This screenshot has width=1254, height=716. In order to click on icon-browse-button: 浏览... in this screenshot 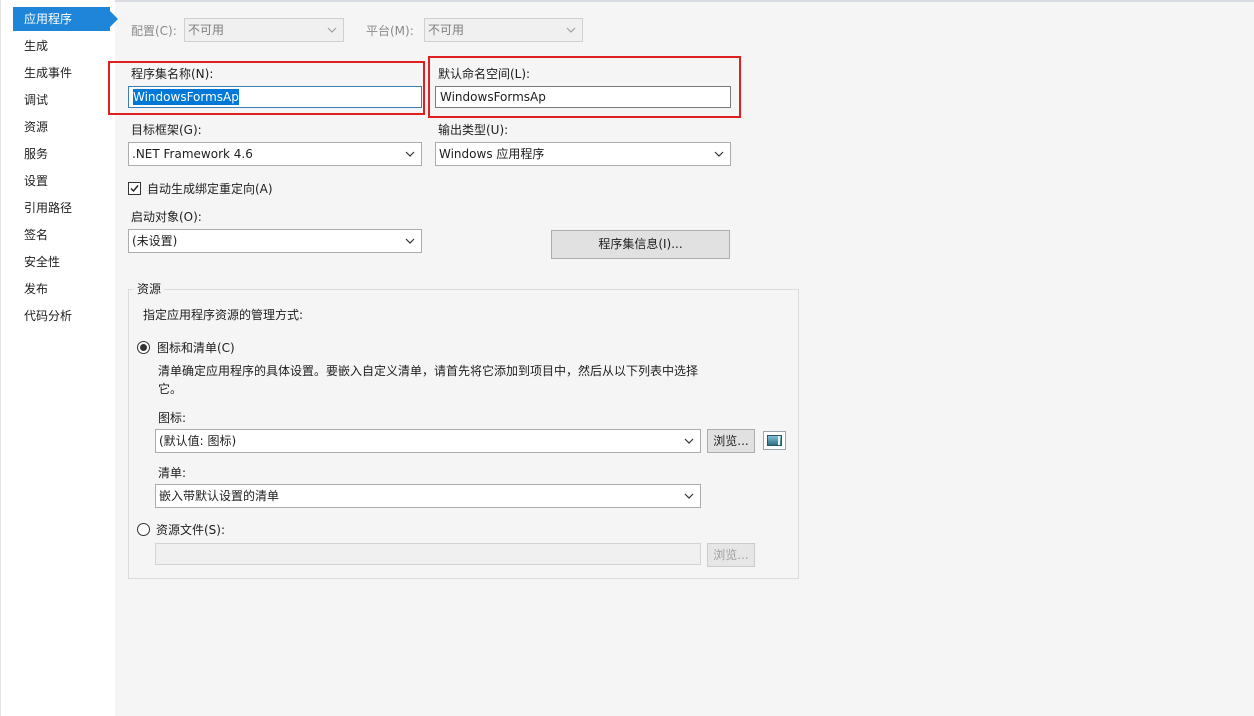, I will do `click(731, 441)`.